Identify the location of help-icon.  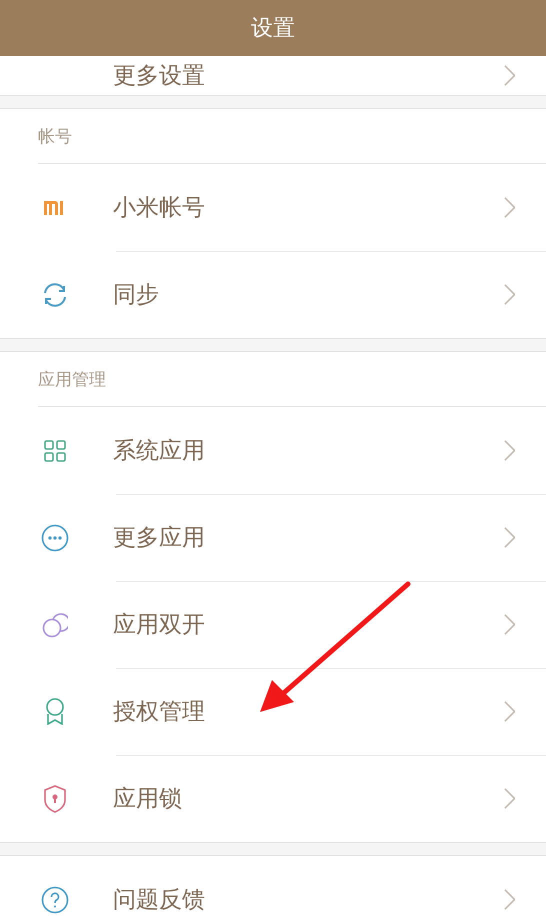
(54, 900).